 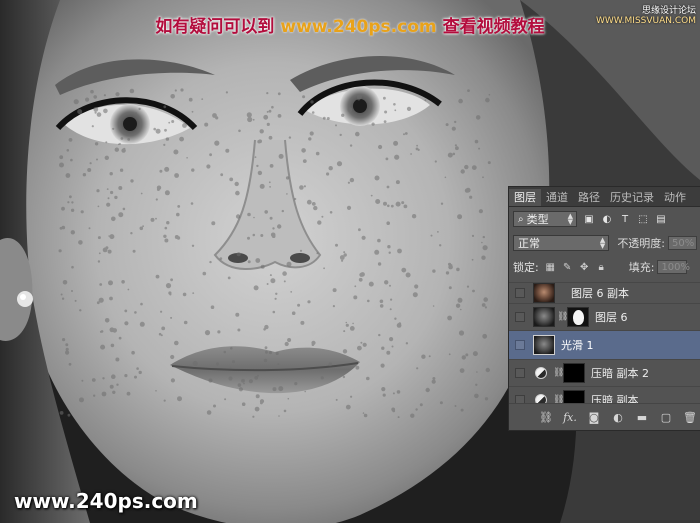 I want to click on type-filter-icon: T, so click(x=625, y=219).